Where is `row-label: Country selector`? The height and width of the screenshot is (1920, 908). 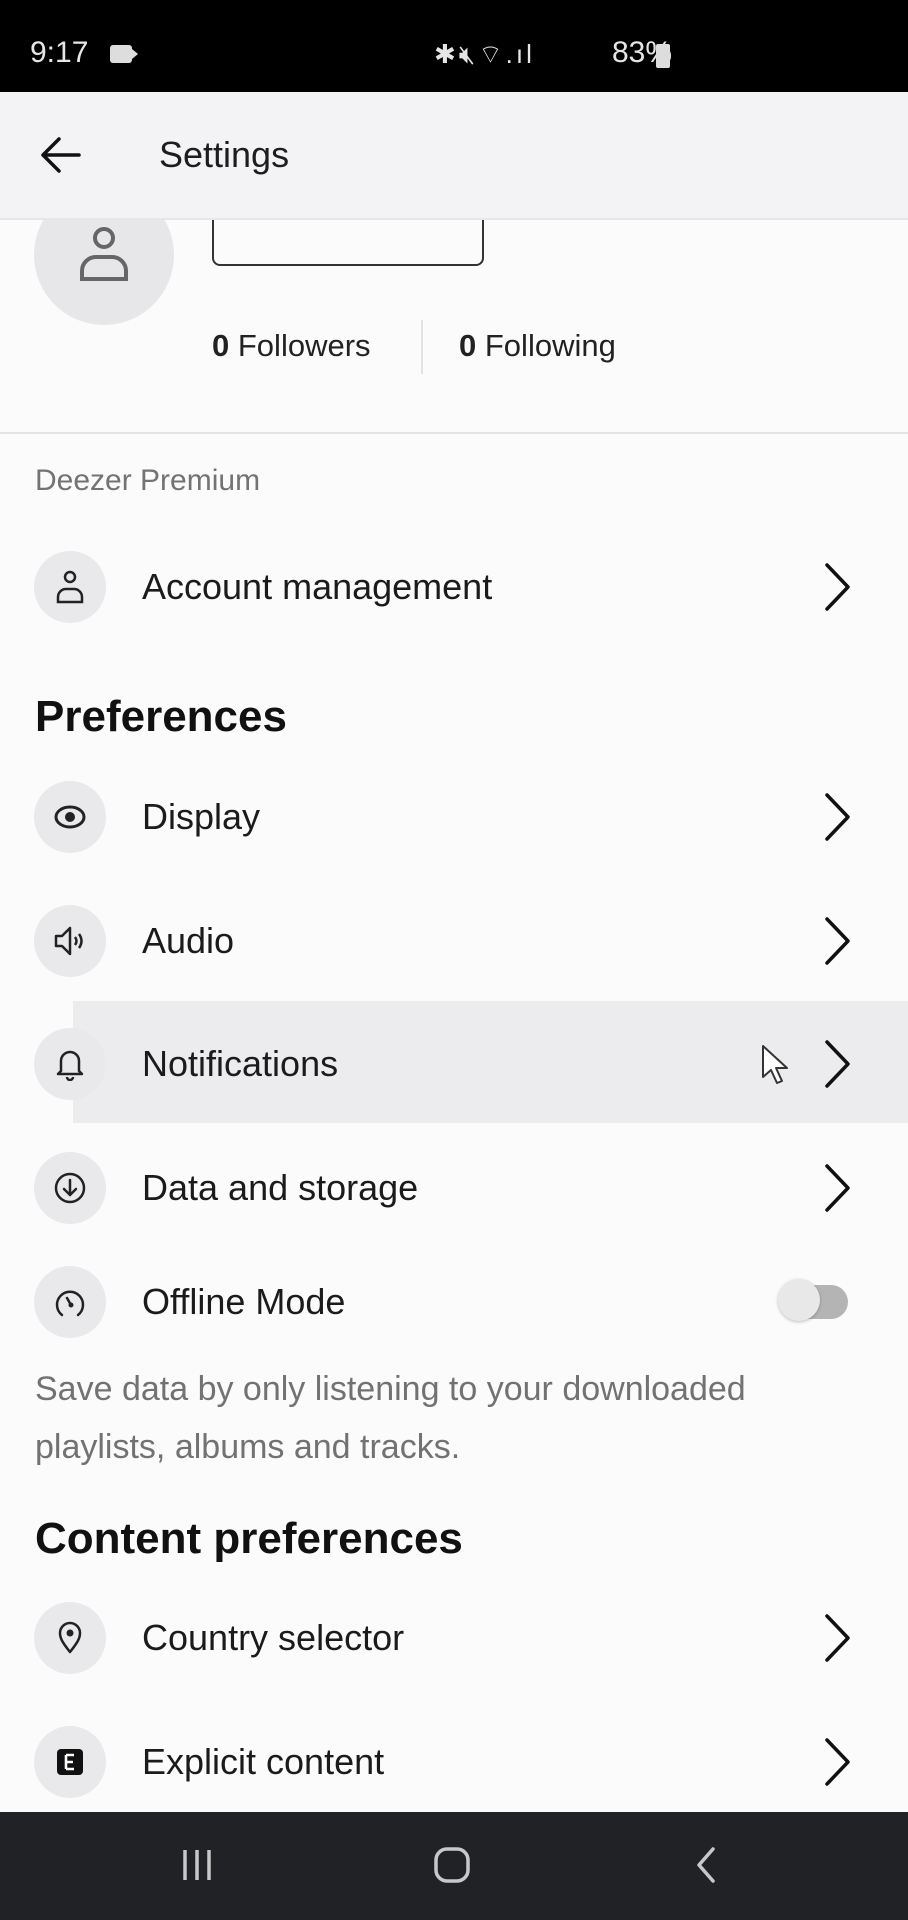 row-label: Country selector is located at coordinates (273, 1637).